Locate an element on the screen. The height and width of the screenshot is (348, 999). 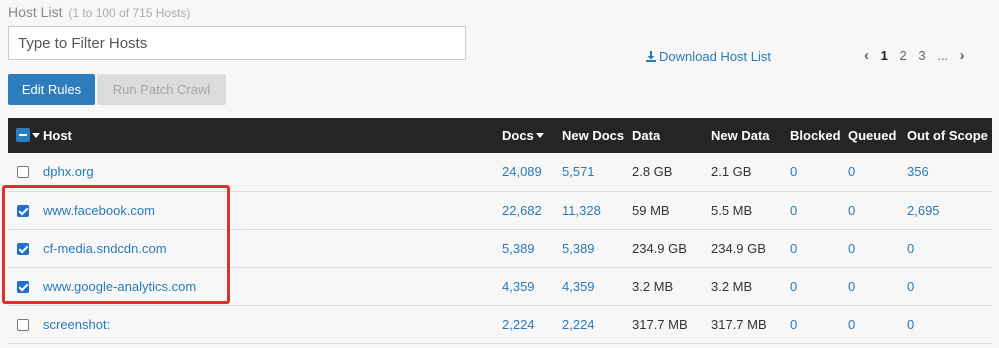
out-of-scope-value: 356 is located at coordinates (918, 171).